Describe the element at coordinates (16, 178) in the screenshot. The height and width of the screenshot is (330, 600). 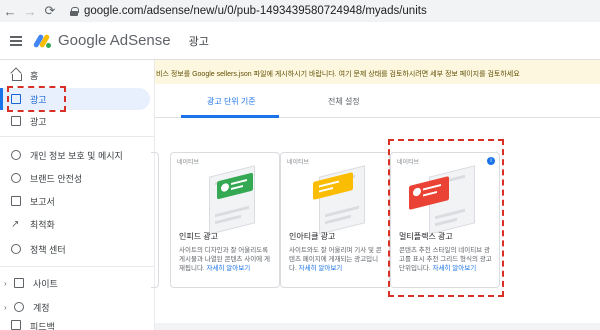
I see `brand-safety-icon` at that location.